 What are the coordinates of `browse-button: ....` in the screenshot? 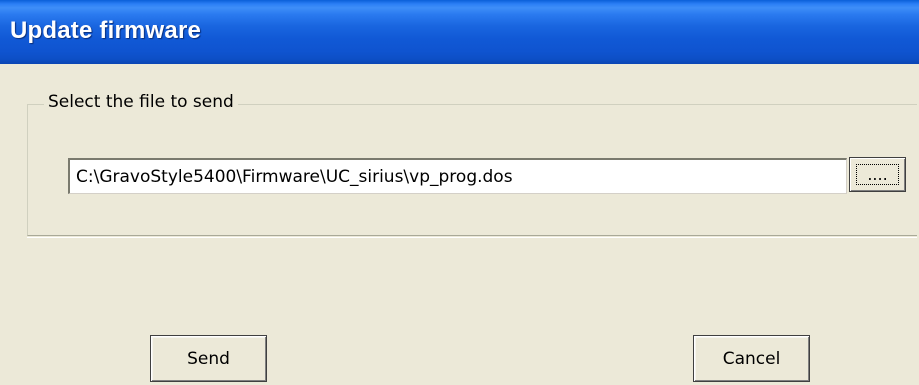 It's located at (877, 174).